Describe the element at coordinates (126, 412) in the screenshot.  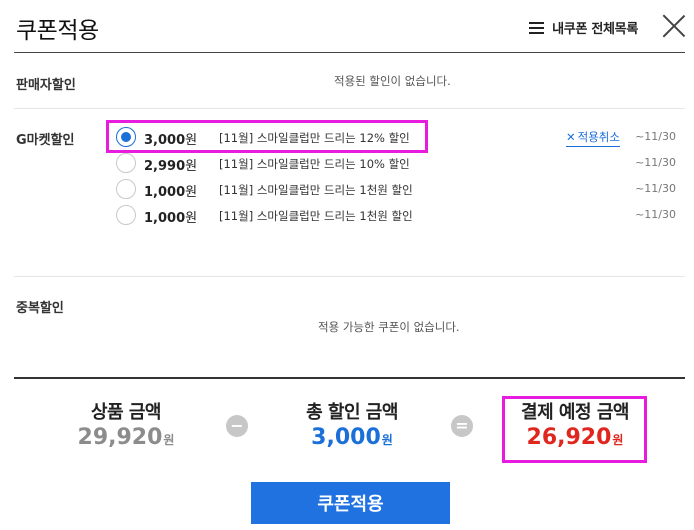
I see `product-amount-label: 상품 금액` at that location.